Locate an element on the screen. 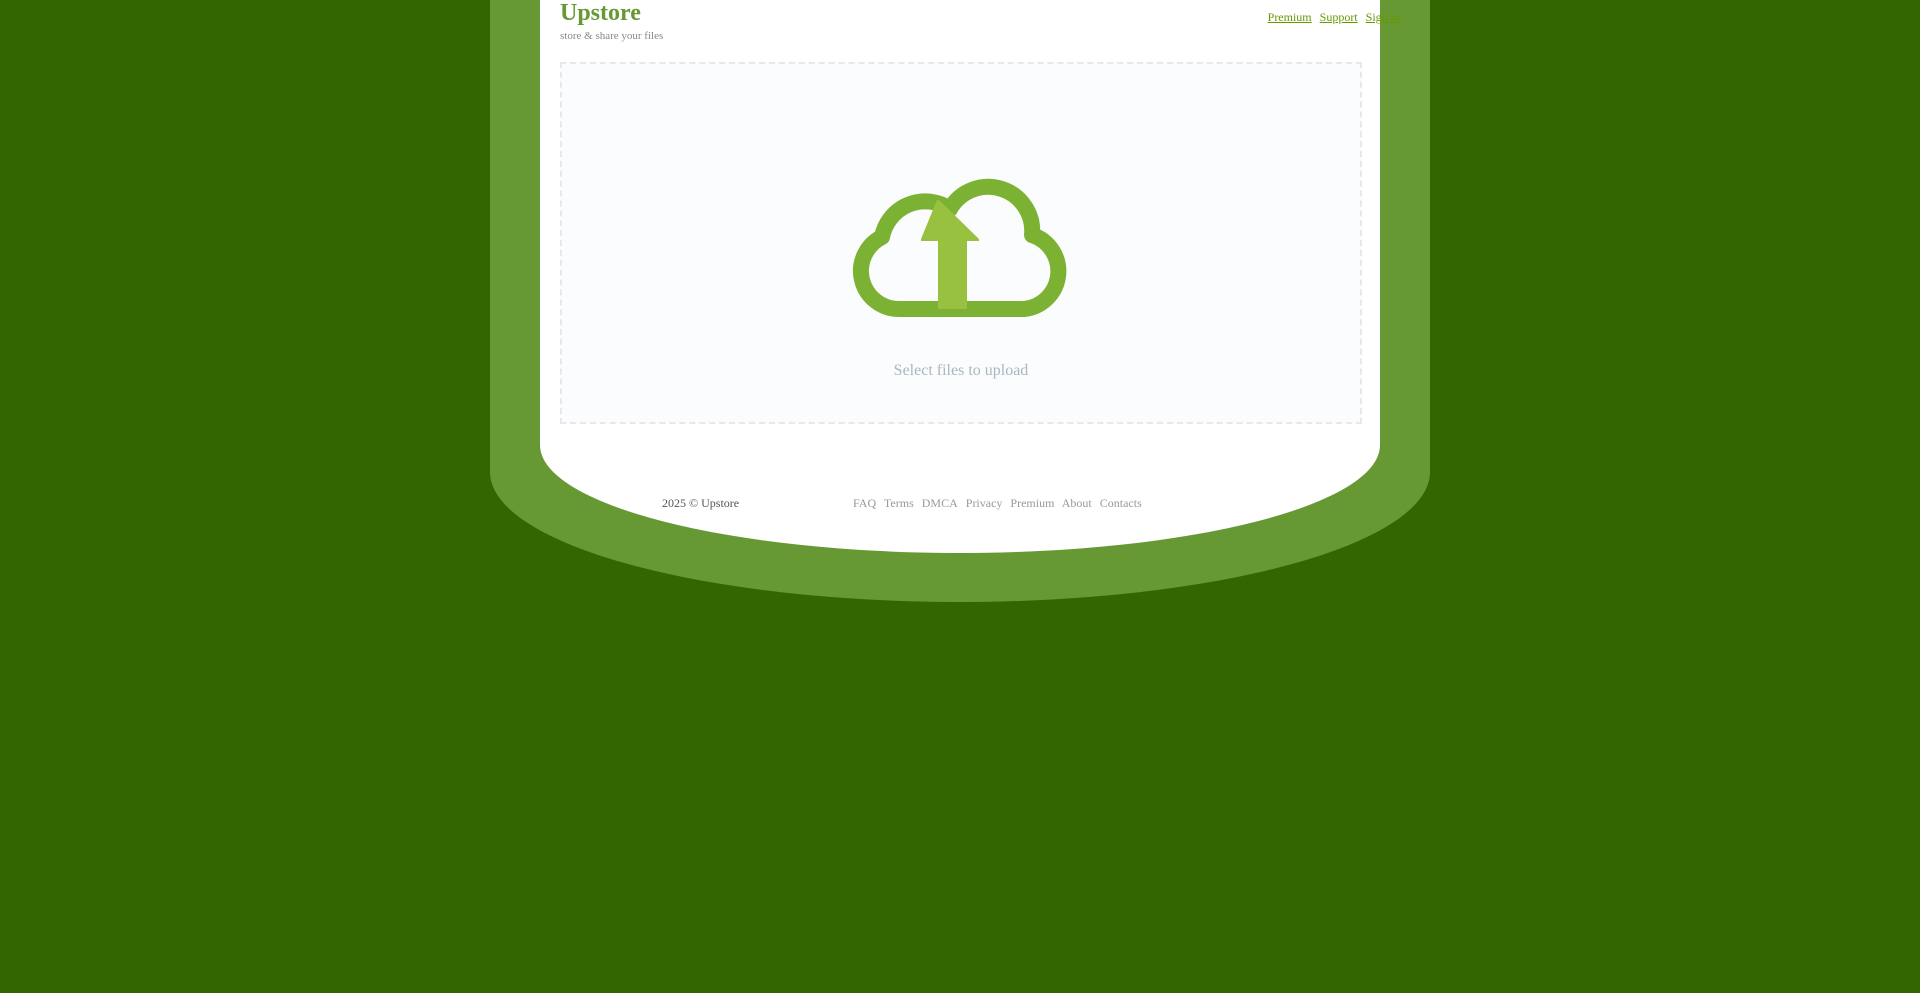  footer-link-contacts: Contacts is located at coordinates (1121, 503).